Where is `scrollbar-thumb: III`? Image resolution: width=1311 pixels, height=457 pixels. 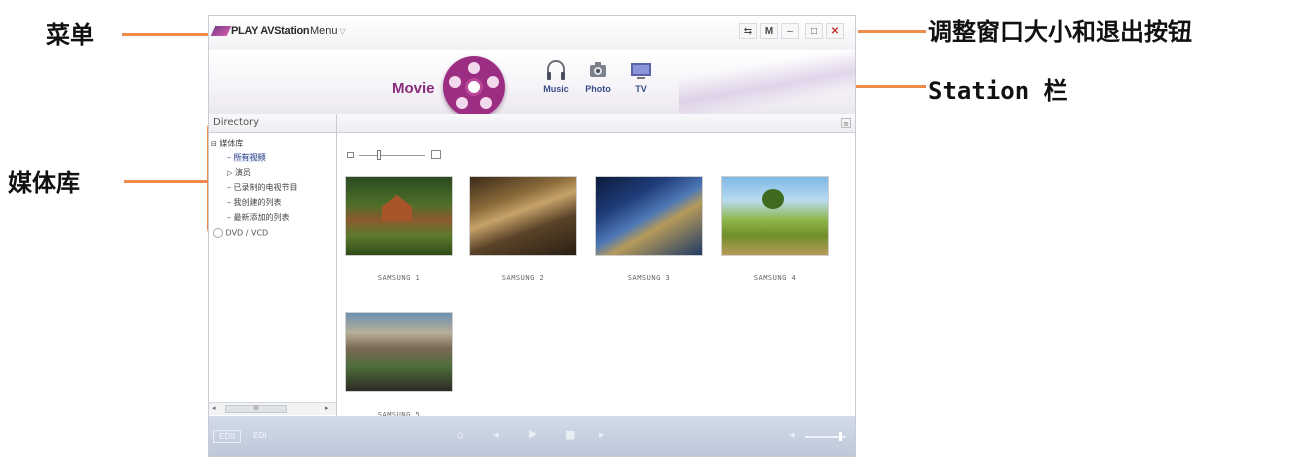
scrollbar-thumb: III is located at coordinates (256, 409).